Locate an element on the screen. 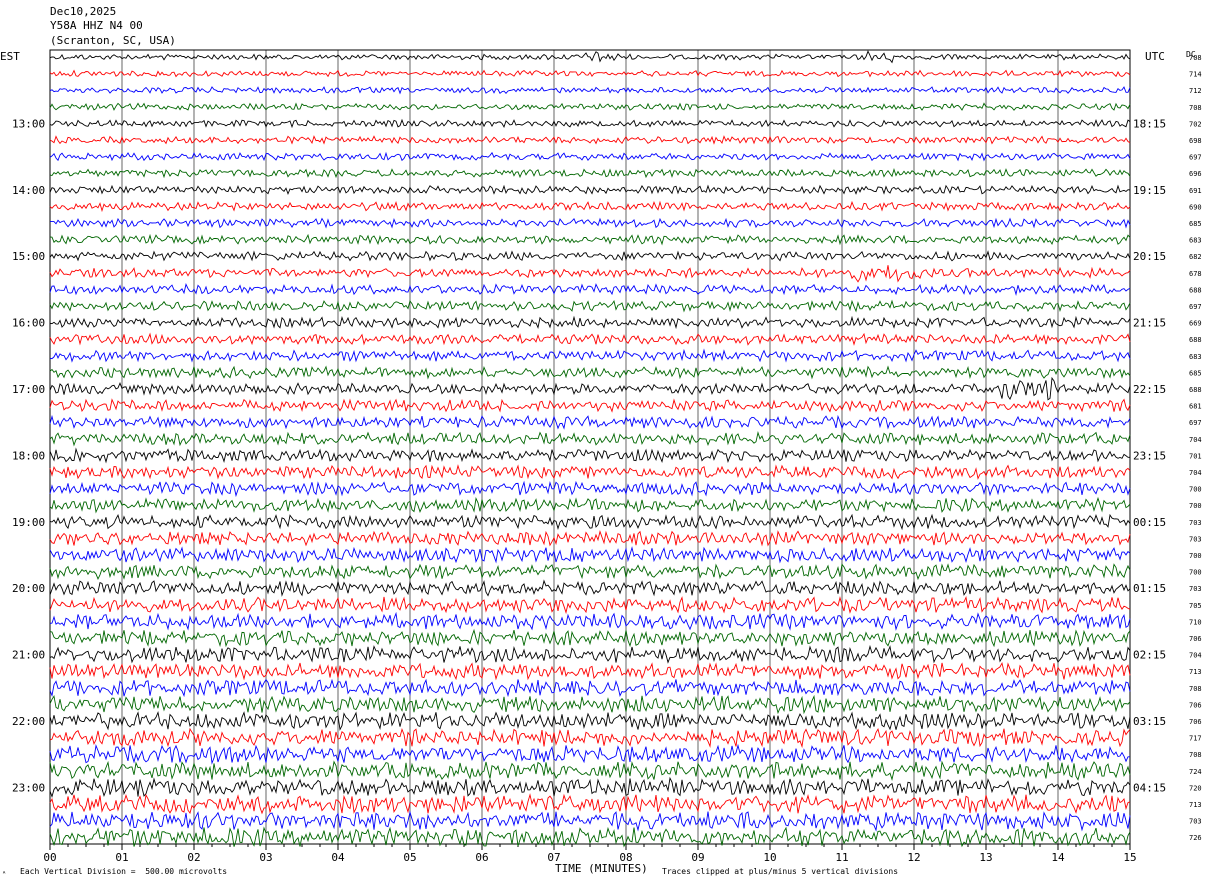 The image size is (1210, 886). left-time-label: 13:00 is located at coordinates (28, 123).